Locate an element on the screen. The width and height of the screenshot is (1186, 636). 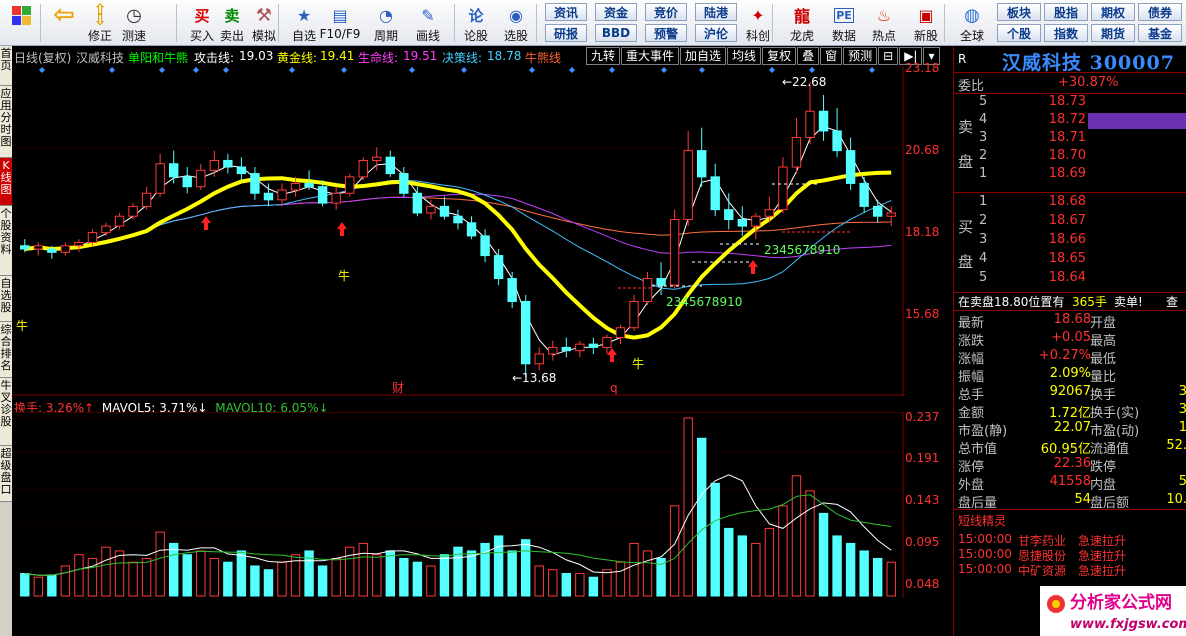
toolbar-tab-button: 陆港 is located at coordinates (716, 12).